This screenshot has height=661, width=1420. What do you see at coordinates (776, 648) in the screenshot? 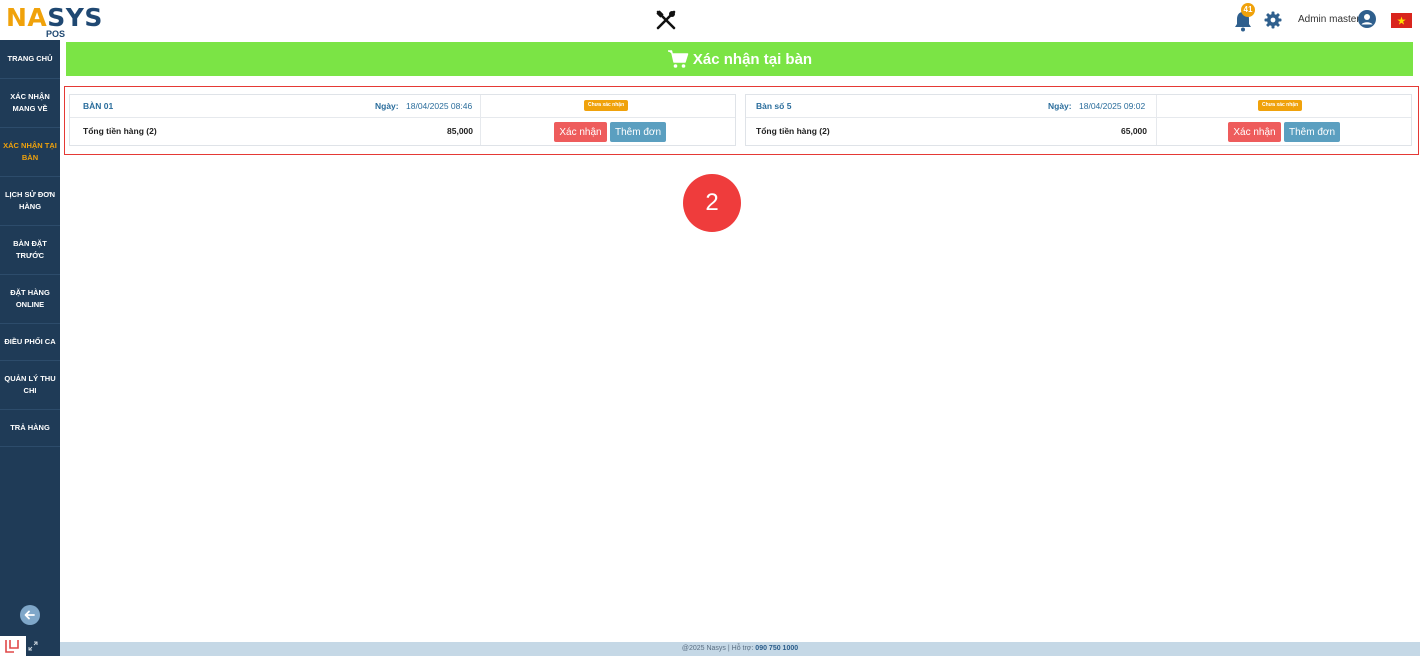
I see `support-phone: 090 750 1000` at bounding box center [776, 648].